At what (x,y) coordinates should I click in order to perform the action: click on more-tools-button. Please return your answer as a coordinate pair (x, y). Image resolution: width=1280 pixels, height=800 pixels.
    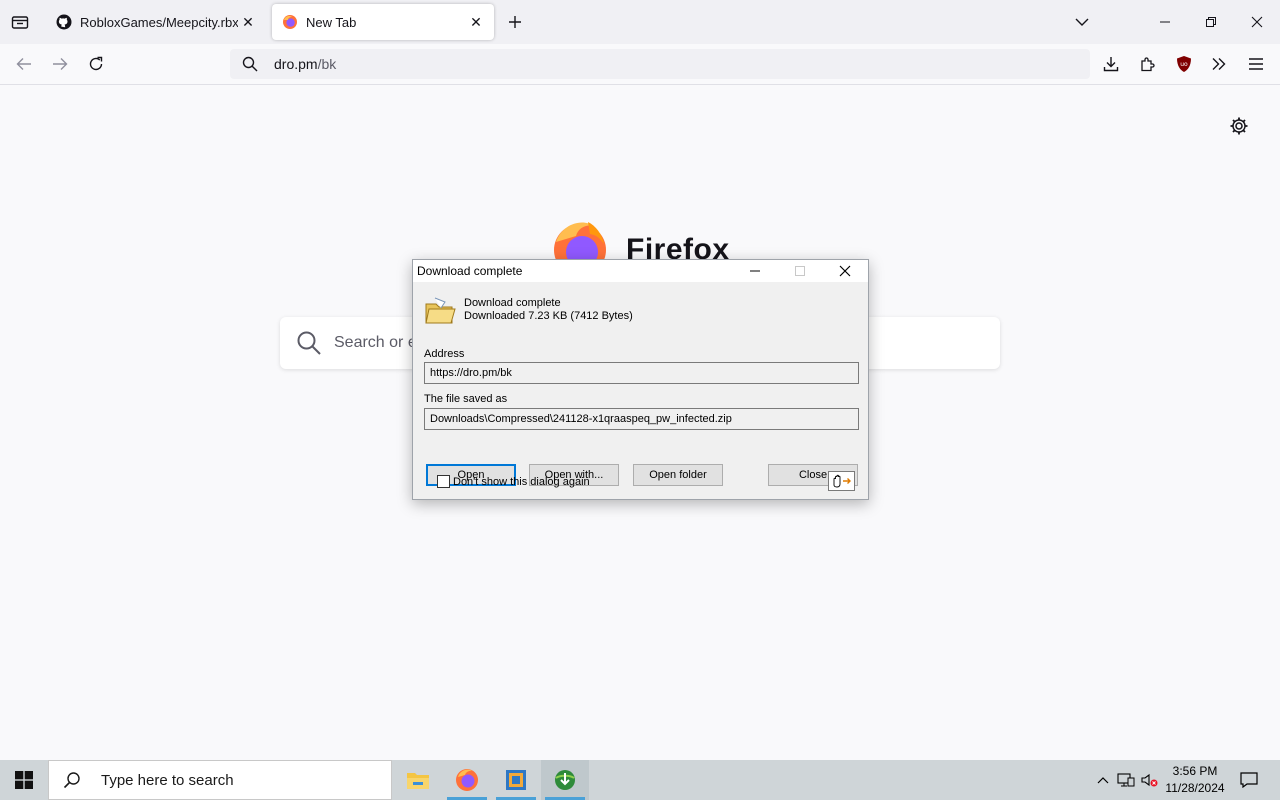
    Looking at the image, I should click on (1219, 64).